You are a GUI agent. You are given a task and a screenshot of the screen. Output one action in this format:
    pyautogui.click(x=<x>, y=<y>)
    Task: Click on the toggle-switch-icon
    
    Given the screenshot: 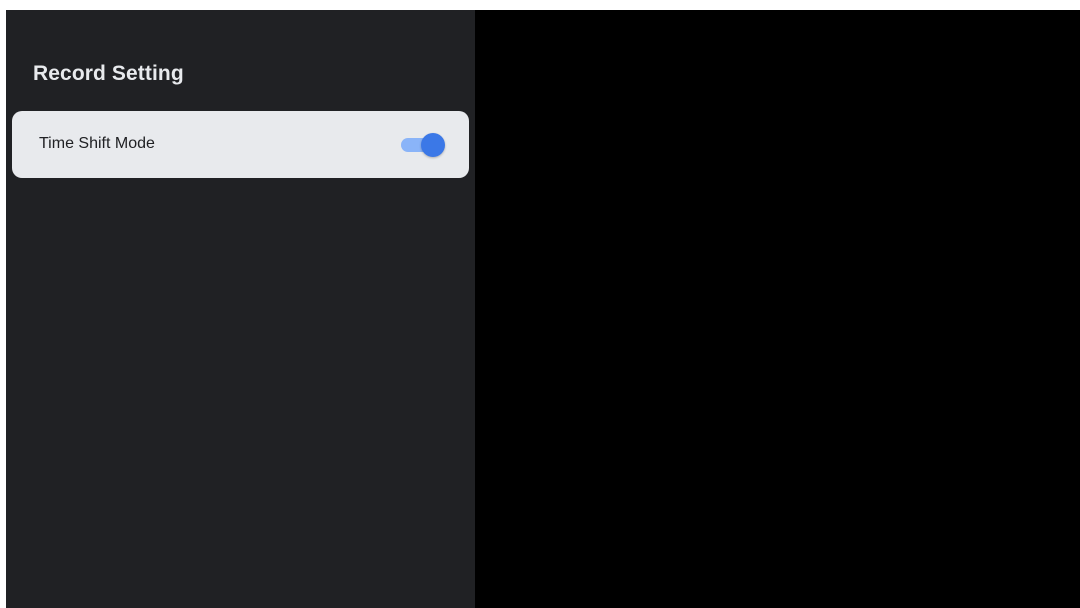 What is the action you would take?
    pyautogui.click(x=423, y=145)
    